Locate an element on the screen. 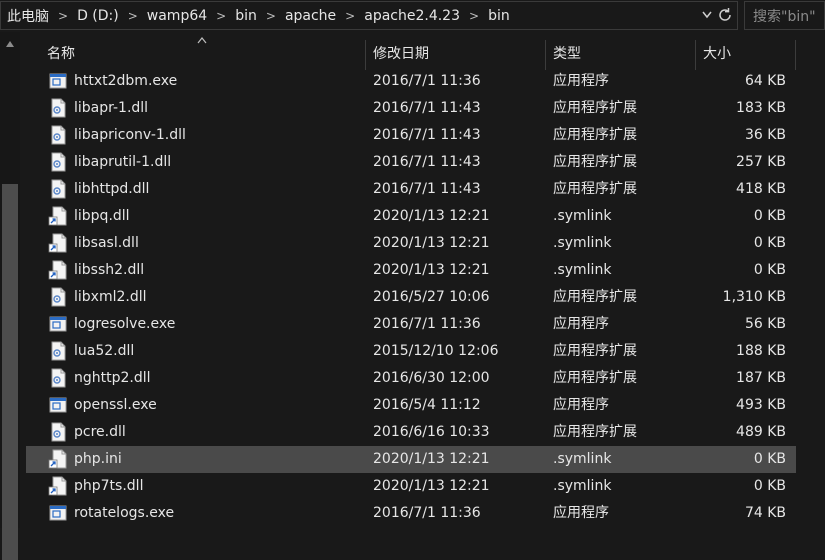  file-row: pcre.dll 2016/6/16 10:33 应用程序扩展 489 KB is located at coordinates (411, 432).